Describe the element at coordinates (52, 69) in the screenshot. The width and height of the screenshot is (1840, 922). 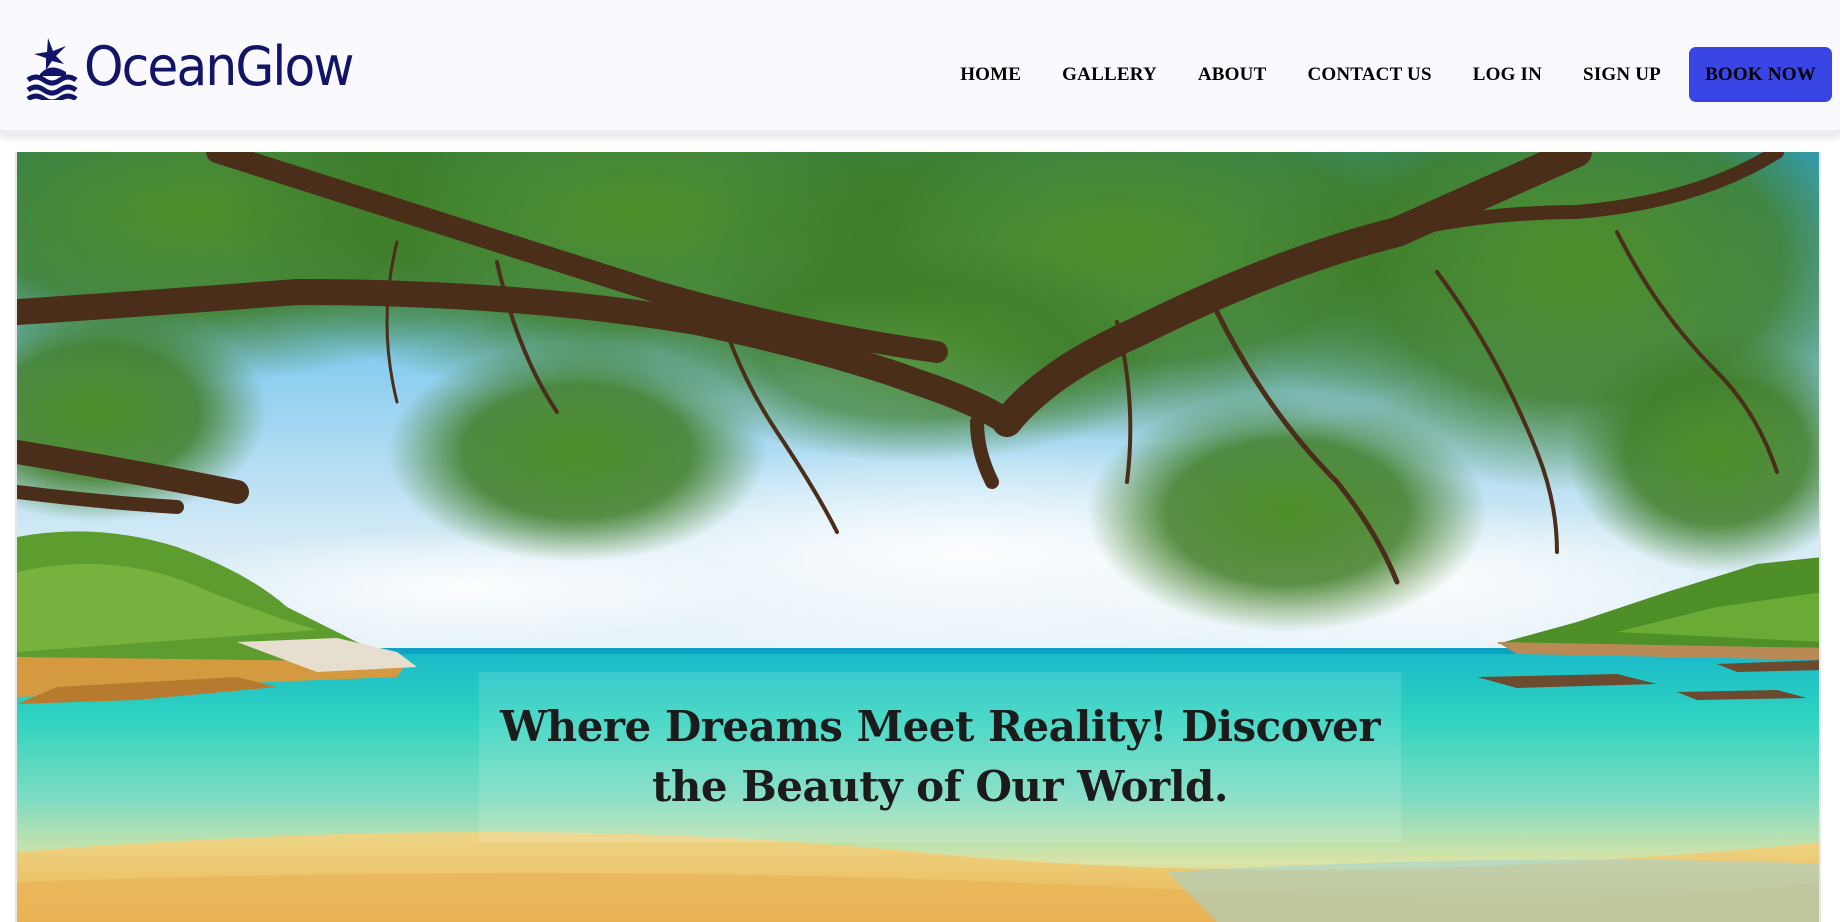
I see `palm-island-waves-icon` at that location.